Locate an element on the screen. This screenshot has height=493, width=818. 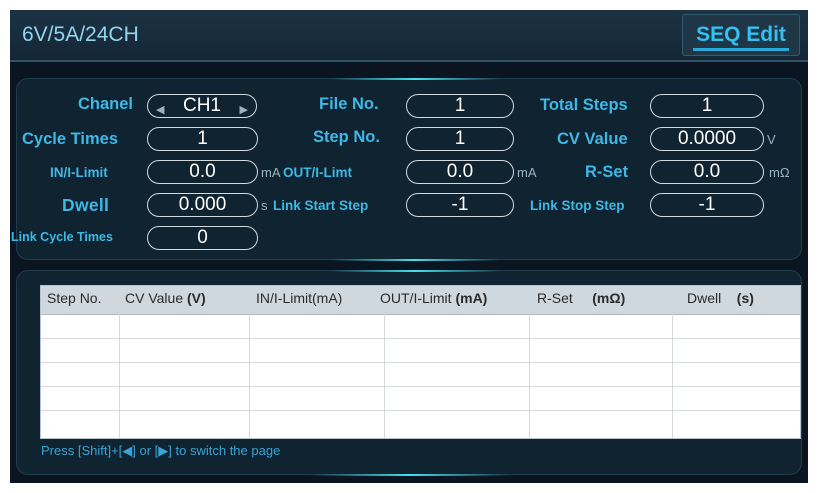
link-start-step-label: Link Start Step is located at coordinates (321, 205).